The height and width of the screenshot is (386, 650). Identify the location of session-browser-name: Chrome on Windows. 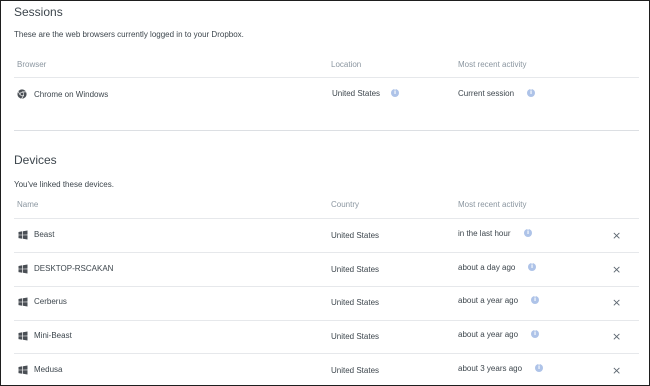
(71, 94).